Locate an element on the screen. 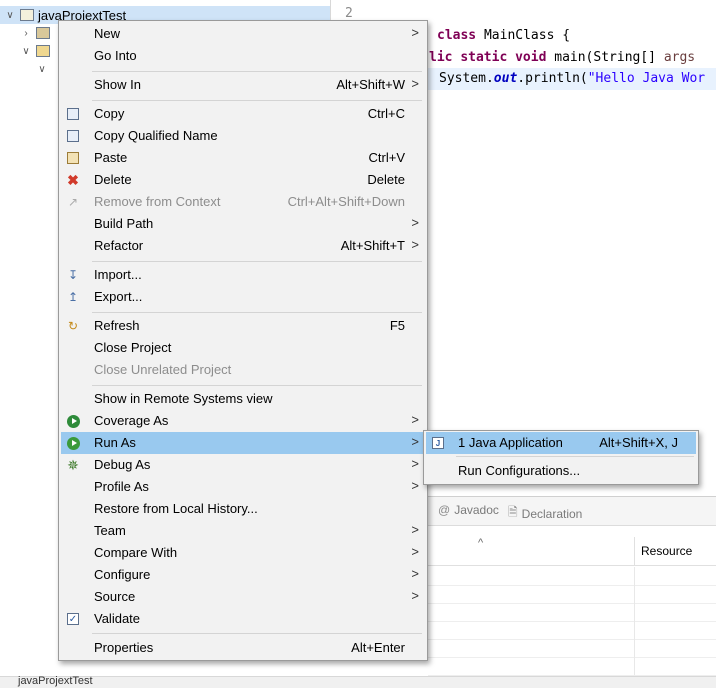 This screenshot has height=688, width=716. menu-item-coverage-as: Coverage As > is located at coordinates (243, 421).